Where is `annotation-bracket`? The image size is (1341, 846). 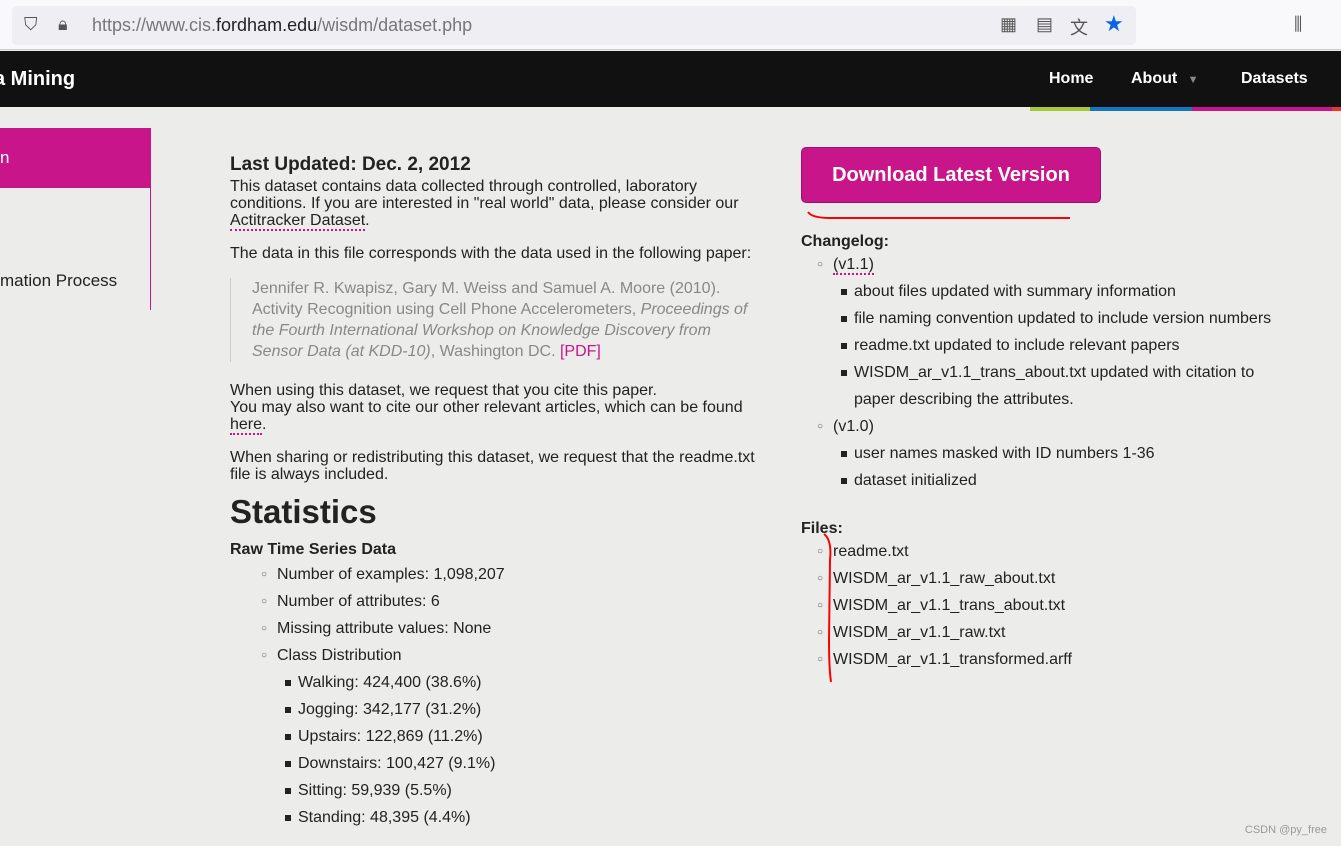
annotation-bracket is located at coordinates (827, 608).